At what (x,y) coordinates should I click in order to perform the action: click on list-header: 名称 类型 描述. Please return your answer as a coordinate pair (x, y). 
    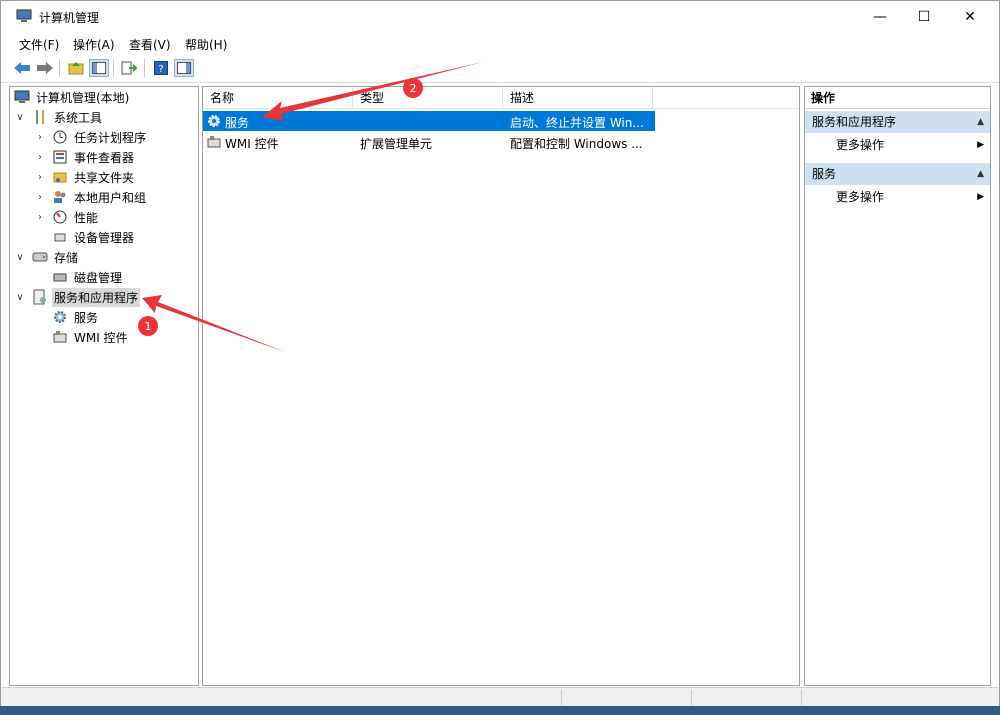
    Looking at the image, I should click on (501, 98).